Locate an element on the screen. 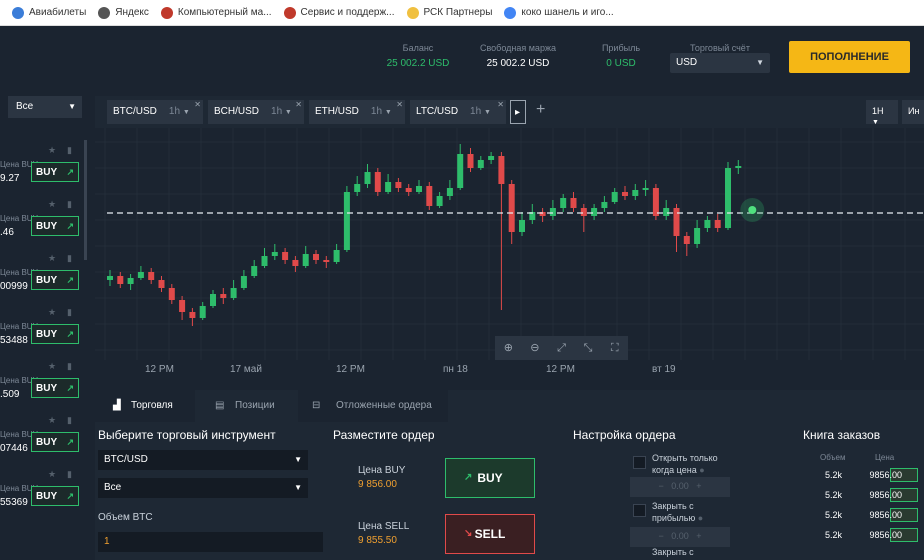 The width and height of the screenshot is (924, 560). chart-toolbar: ⊕ ⊖ ⤢ ⤡ ⛶ is located at coordinates (561, 348).